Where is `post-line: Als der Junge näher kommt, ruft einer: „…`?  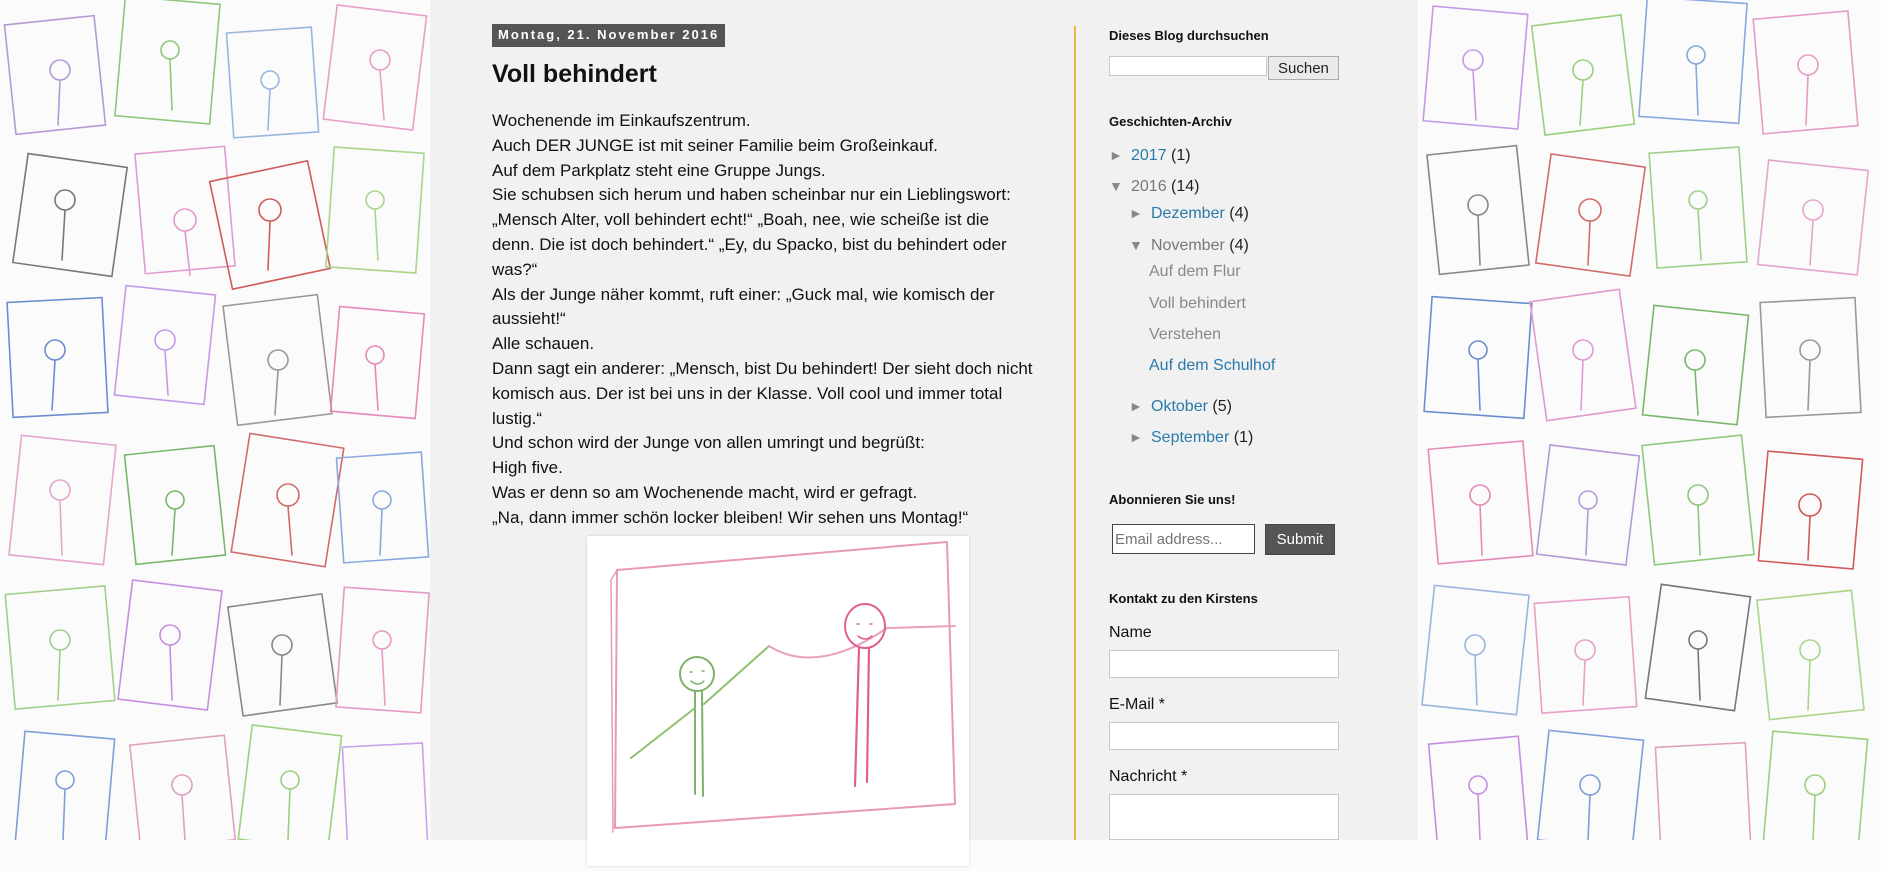
post-line: Als der Junge näher kommt, ruft einer: „… is located at coordinates (743, 294).